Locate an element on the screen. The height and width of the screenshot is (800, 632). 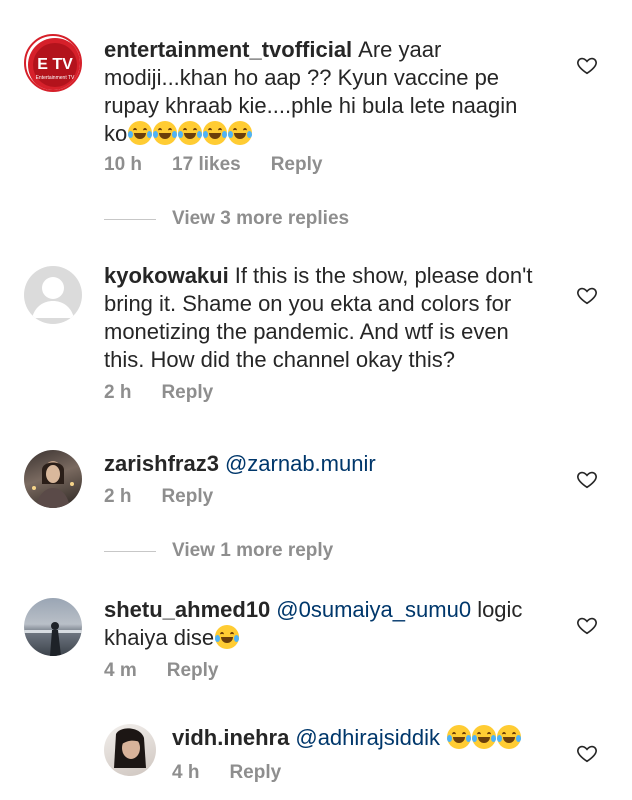
mention-link: @adhirajsiddik is located at coordinates (367, 737).